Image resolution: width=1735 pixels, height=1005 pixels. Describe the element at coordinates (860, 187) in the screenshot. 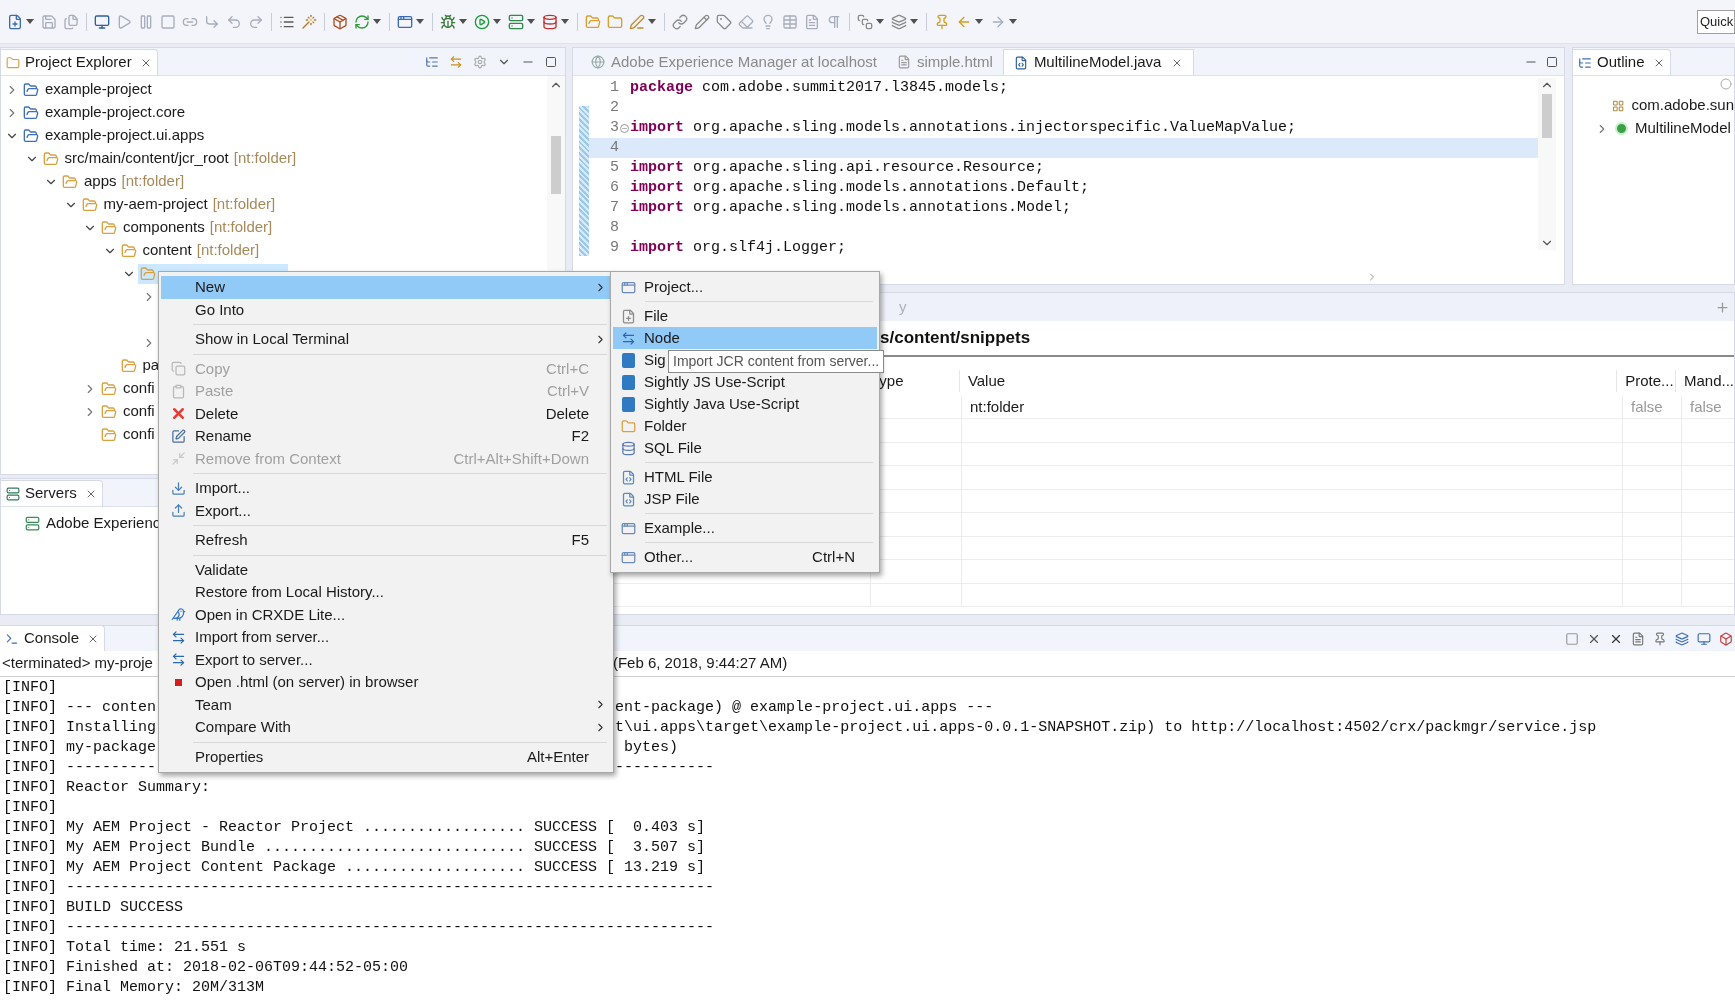

I see `code-line: import org.apache.sling.models.annotations.Default;` at that location.